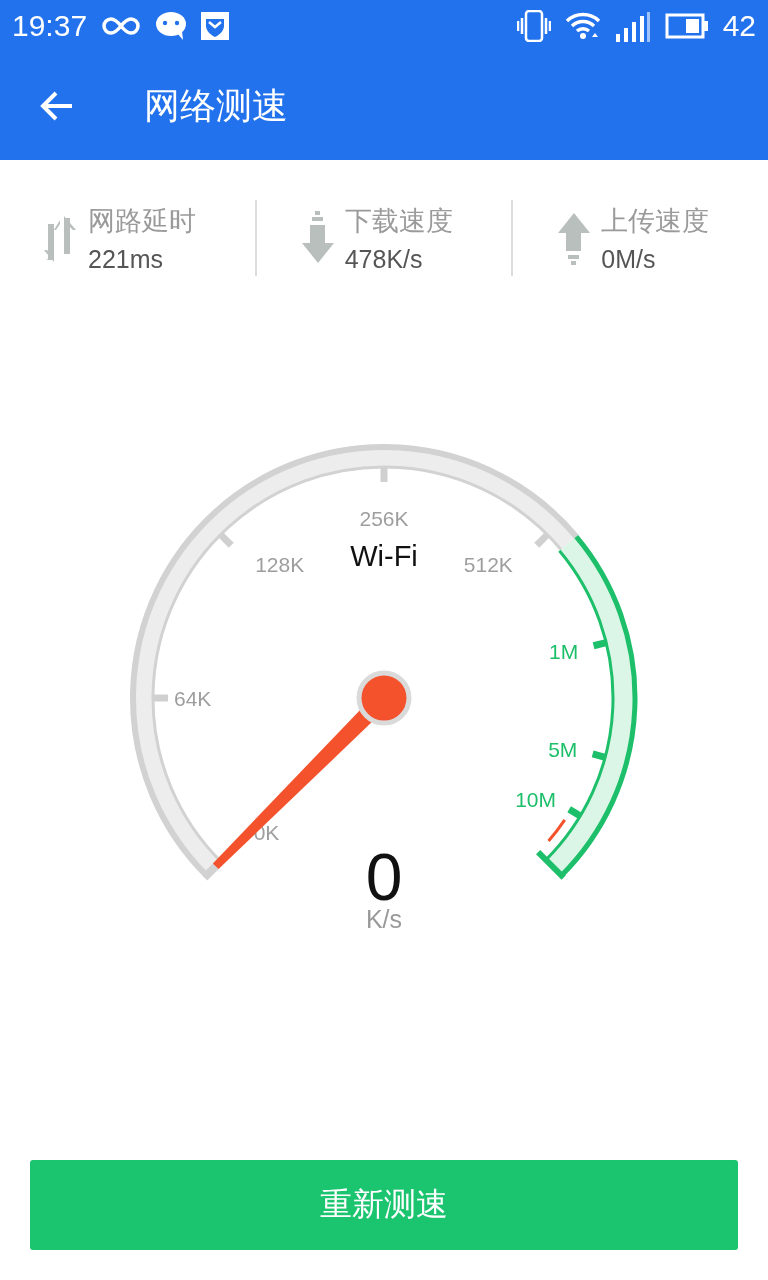 The height and width of the screenshot is (1280, 768). Describe the element at coordinates (193, 698) in the screenshot. I see `scale-label: 64K` at that location.